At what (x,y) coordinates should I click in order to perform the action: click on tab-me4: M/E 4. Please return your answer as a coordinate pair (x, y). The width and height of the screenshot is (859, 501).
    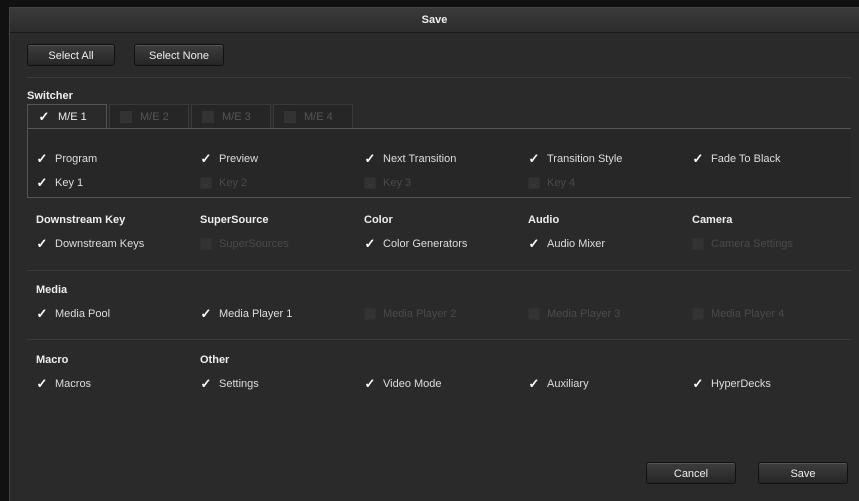
    Looking at the image, I should click on (313, 116).